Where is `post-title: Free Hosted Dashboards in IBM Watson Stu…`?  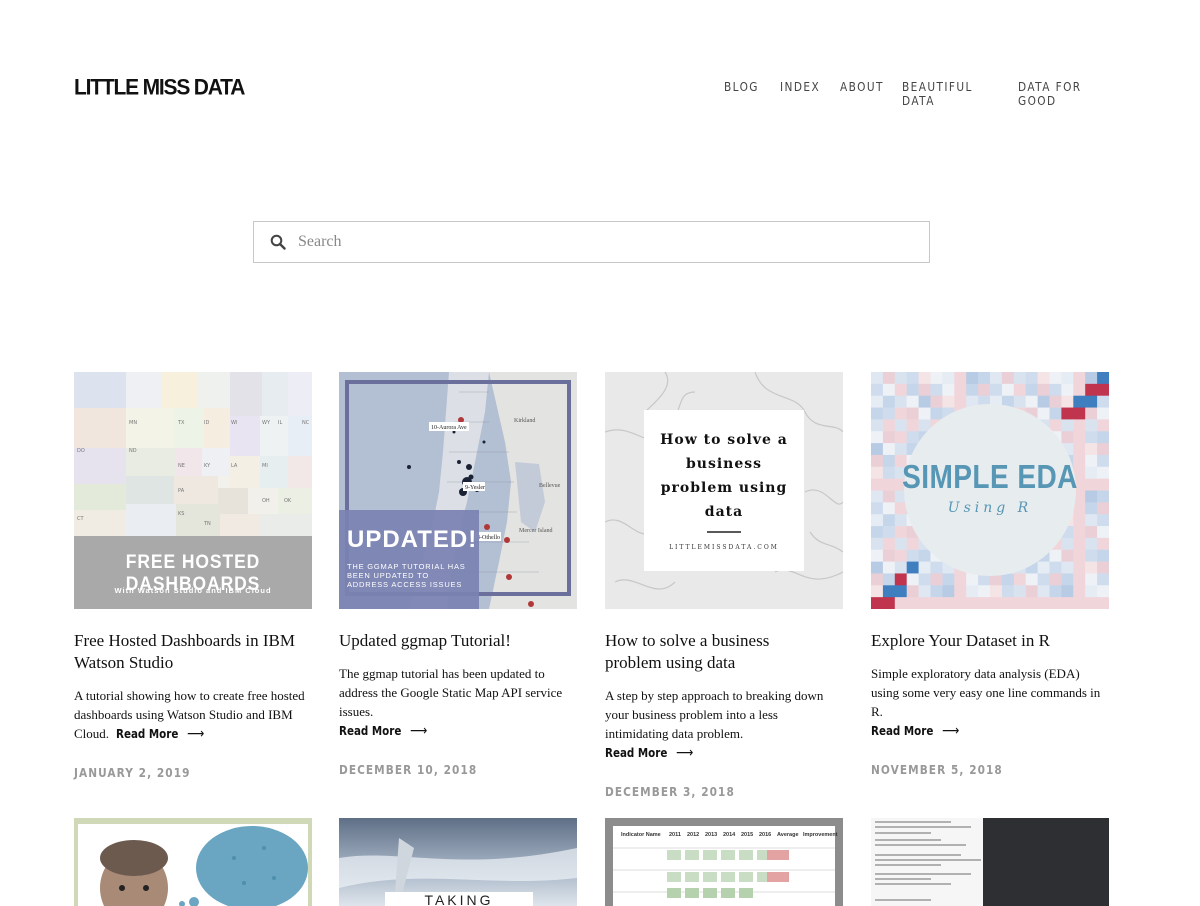 post-title: Free Hosted Dashboards in IBM Watson Stu… is located at coordinates (189, 652).